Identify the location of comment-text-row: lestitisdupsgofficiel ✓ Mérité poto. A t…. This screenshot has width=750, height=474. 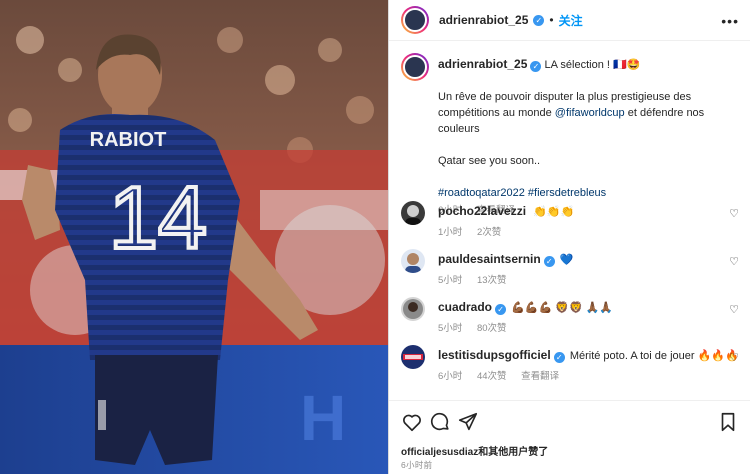
(588, 355).